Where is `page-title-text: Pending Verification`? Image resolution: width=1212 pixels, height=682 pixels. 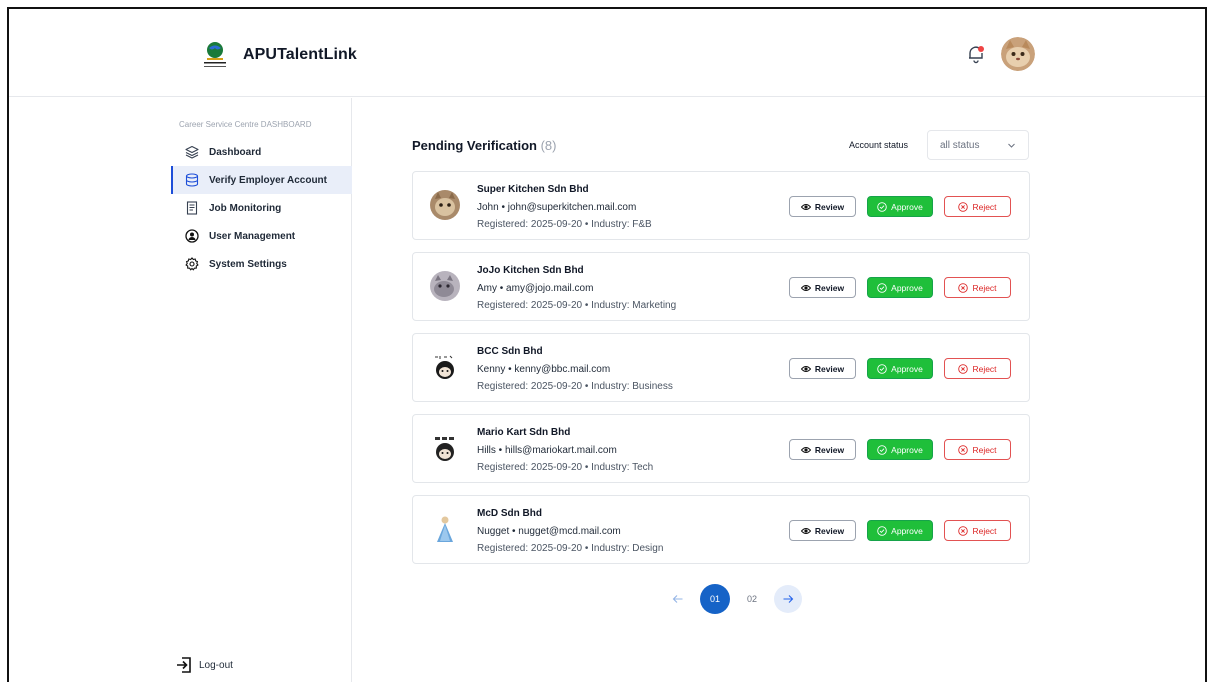
page-title-text: Pending Verification is located at coordinates (474, 145).